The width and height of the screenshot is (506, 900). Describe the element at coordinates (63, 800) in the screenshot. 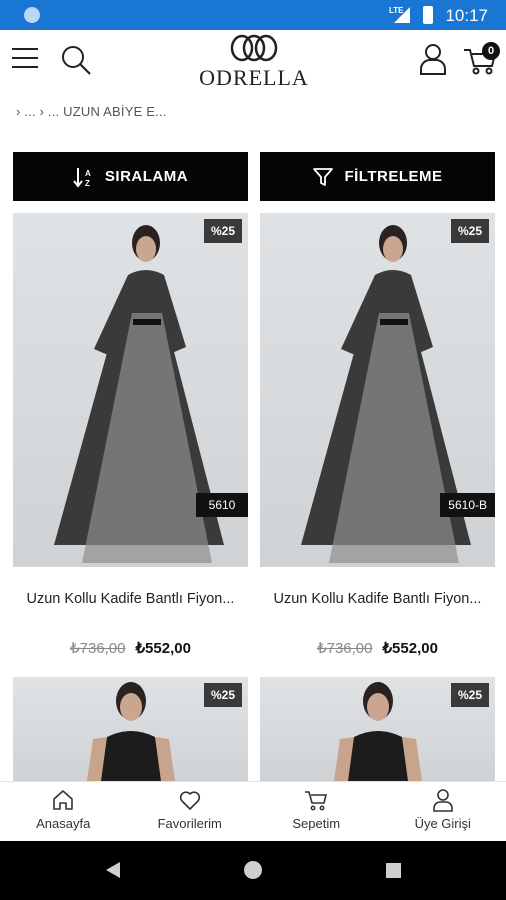

I see `home-icon` at that location.